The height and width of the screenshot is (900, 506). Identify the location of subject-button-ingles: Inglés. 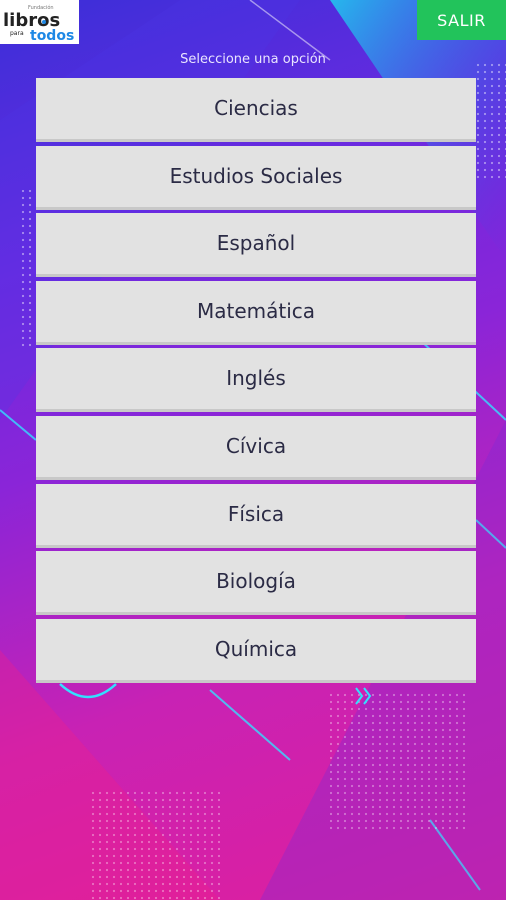
(256, 380).